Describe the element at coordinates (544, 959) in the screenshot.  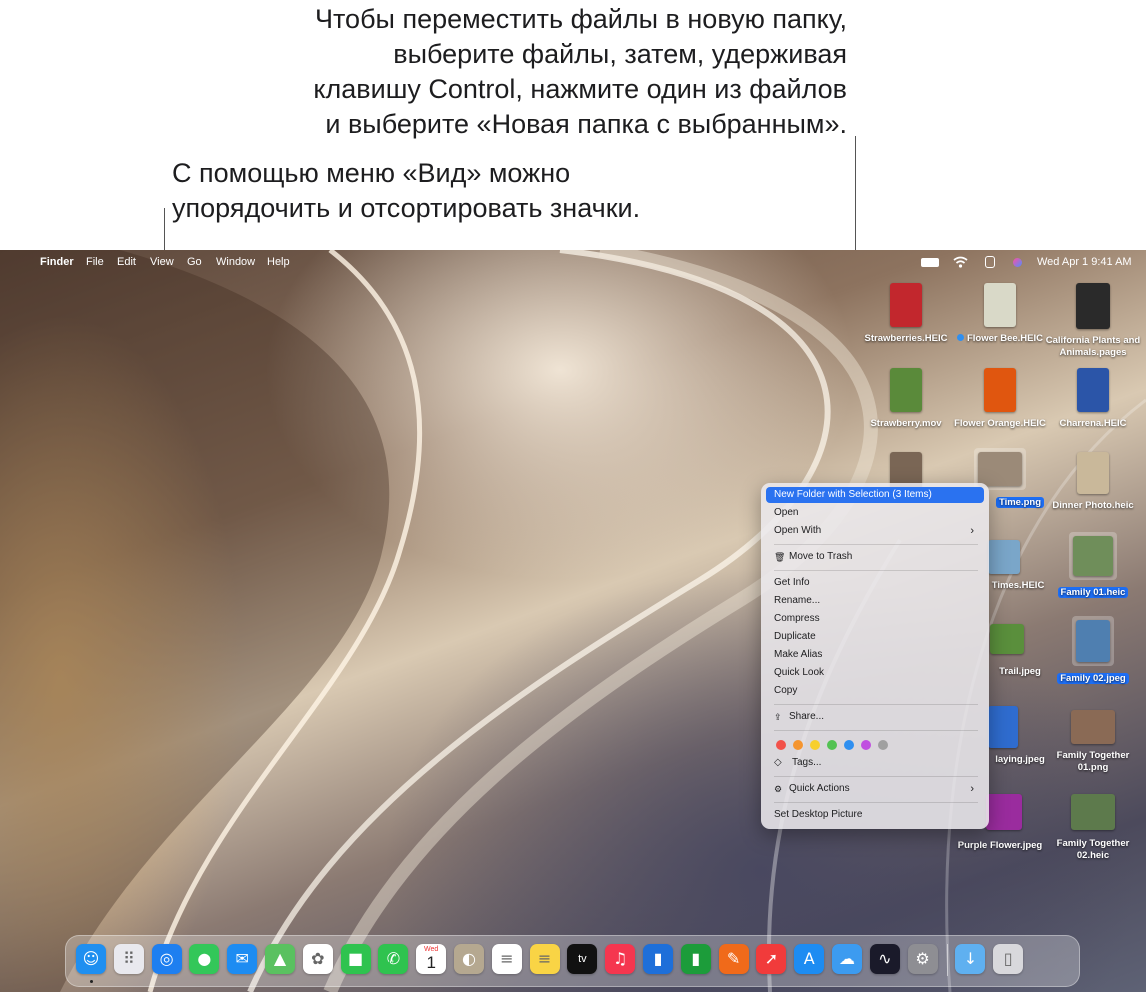
I see `notes-icon: ≡` at that location.